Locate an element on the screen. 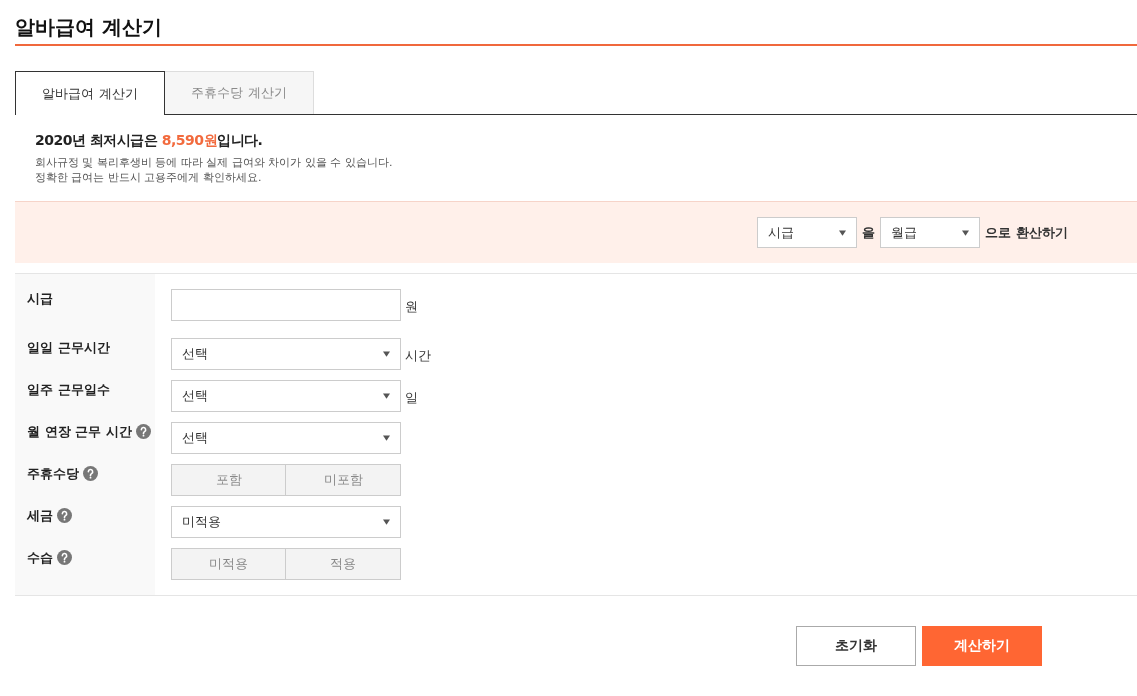 Image resolution: width=1137 pixels, height=696 pixels. dropdown: 시급 is located at coordinates (807, 232).